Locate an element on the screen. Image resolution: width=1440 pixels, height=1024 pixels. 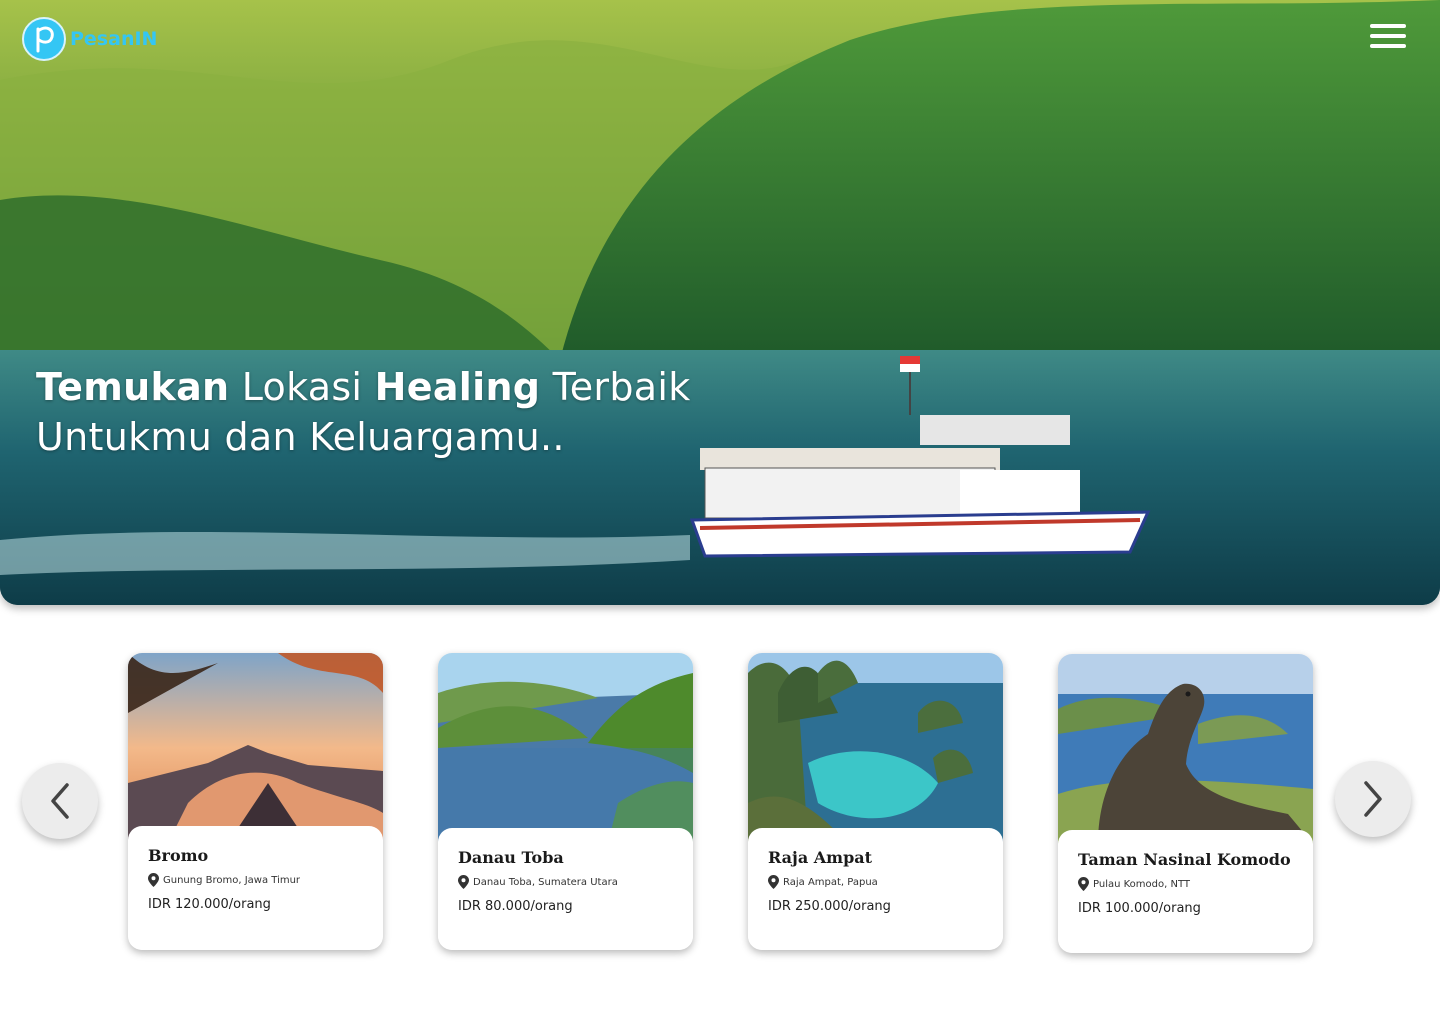
hamburger-menu-icon is located at coordinates (1388, 38).